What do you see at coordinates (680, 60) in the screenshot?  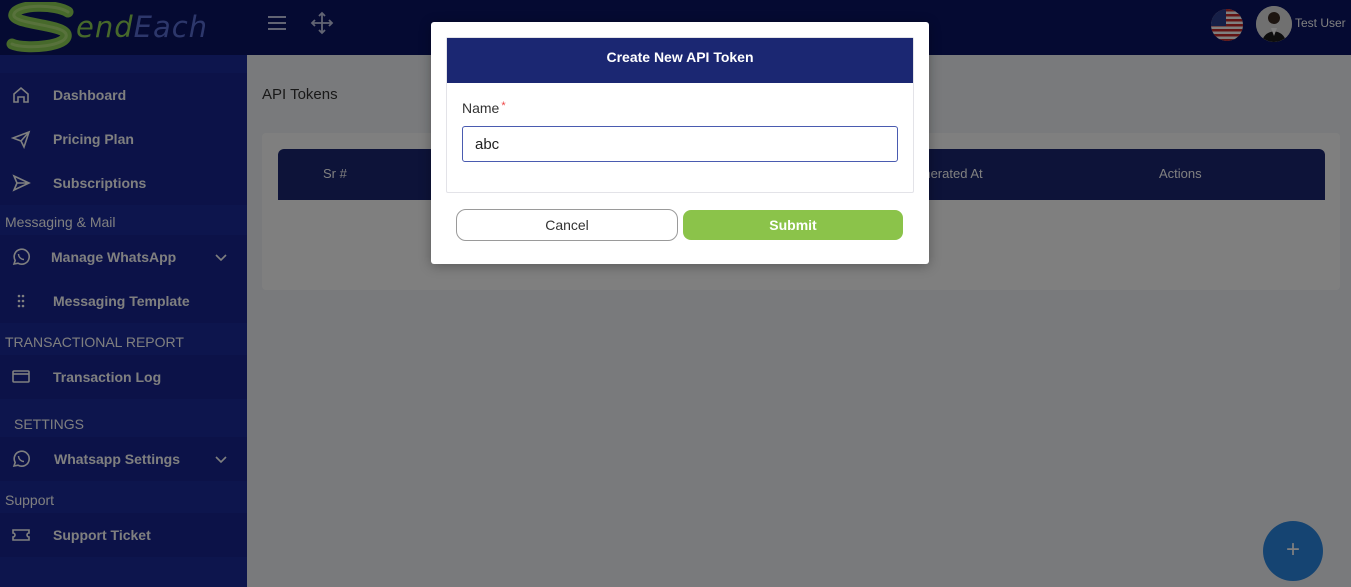 I see `modal-title: Create New API Token` at bounding box center [680, 60].